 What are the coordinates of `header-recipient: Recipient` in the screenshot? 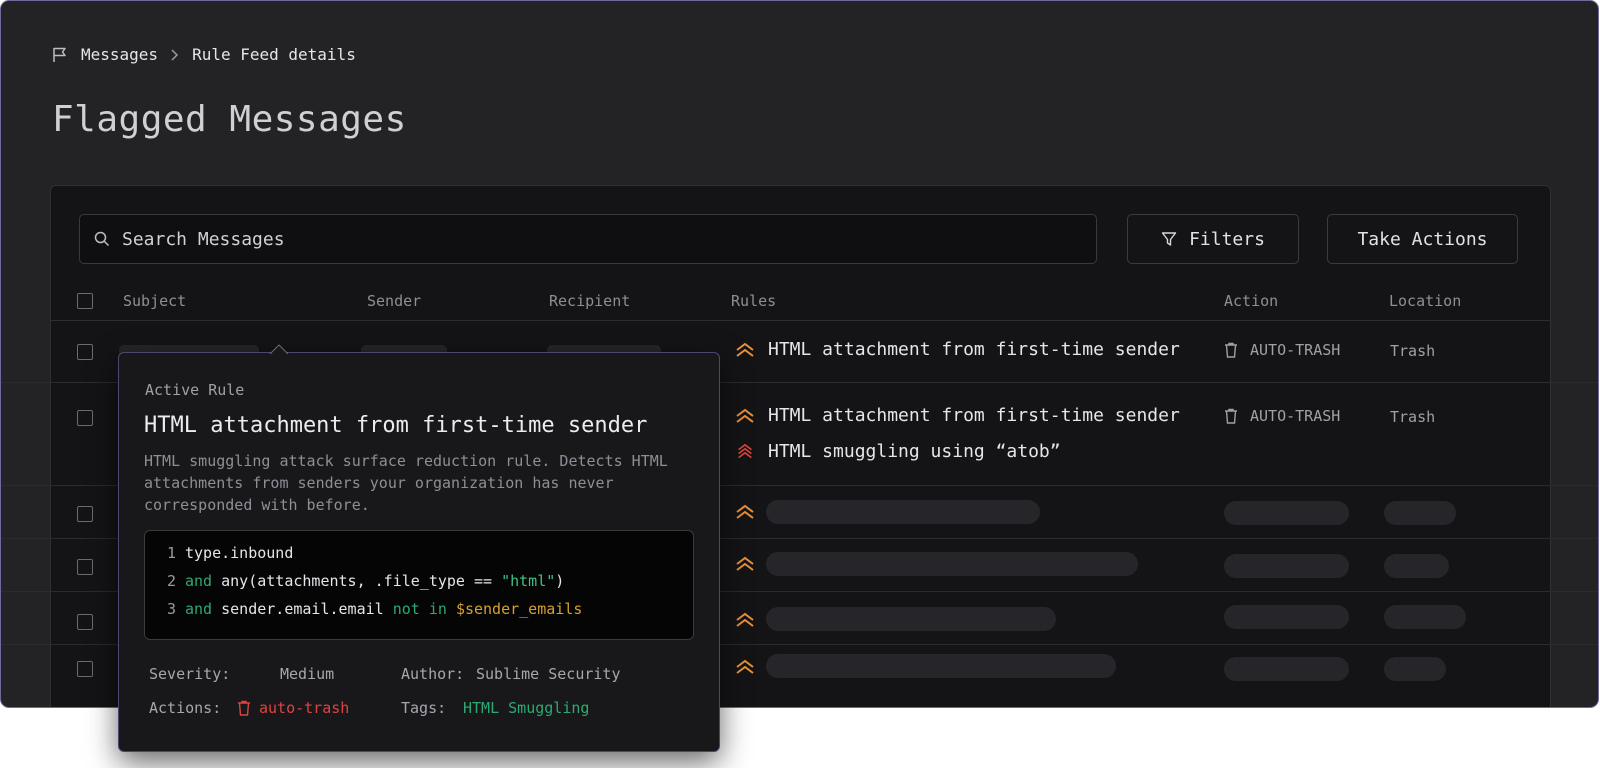 It's located at (589, 301).